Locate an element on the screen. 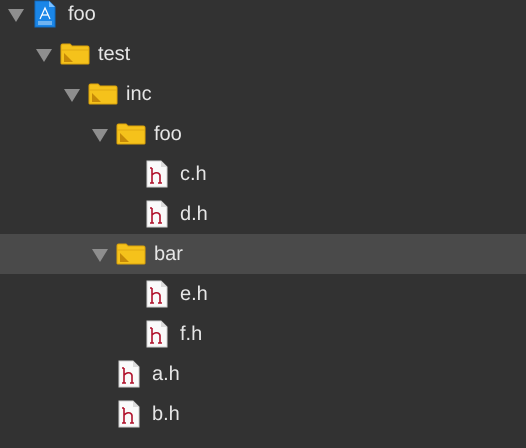  tree-item-label: d.h is located at coordinates (194, 214).